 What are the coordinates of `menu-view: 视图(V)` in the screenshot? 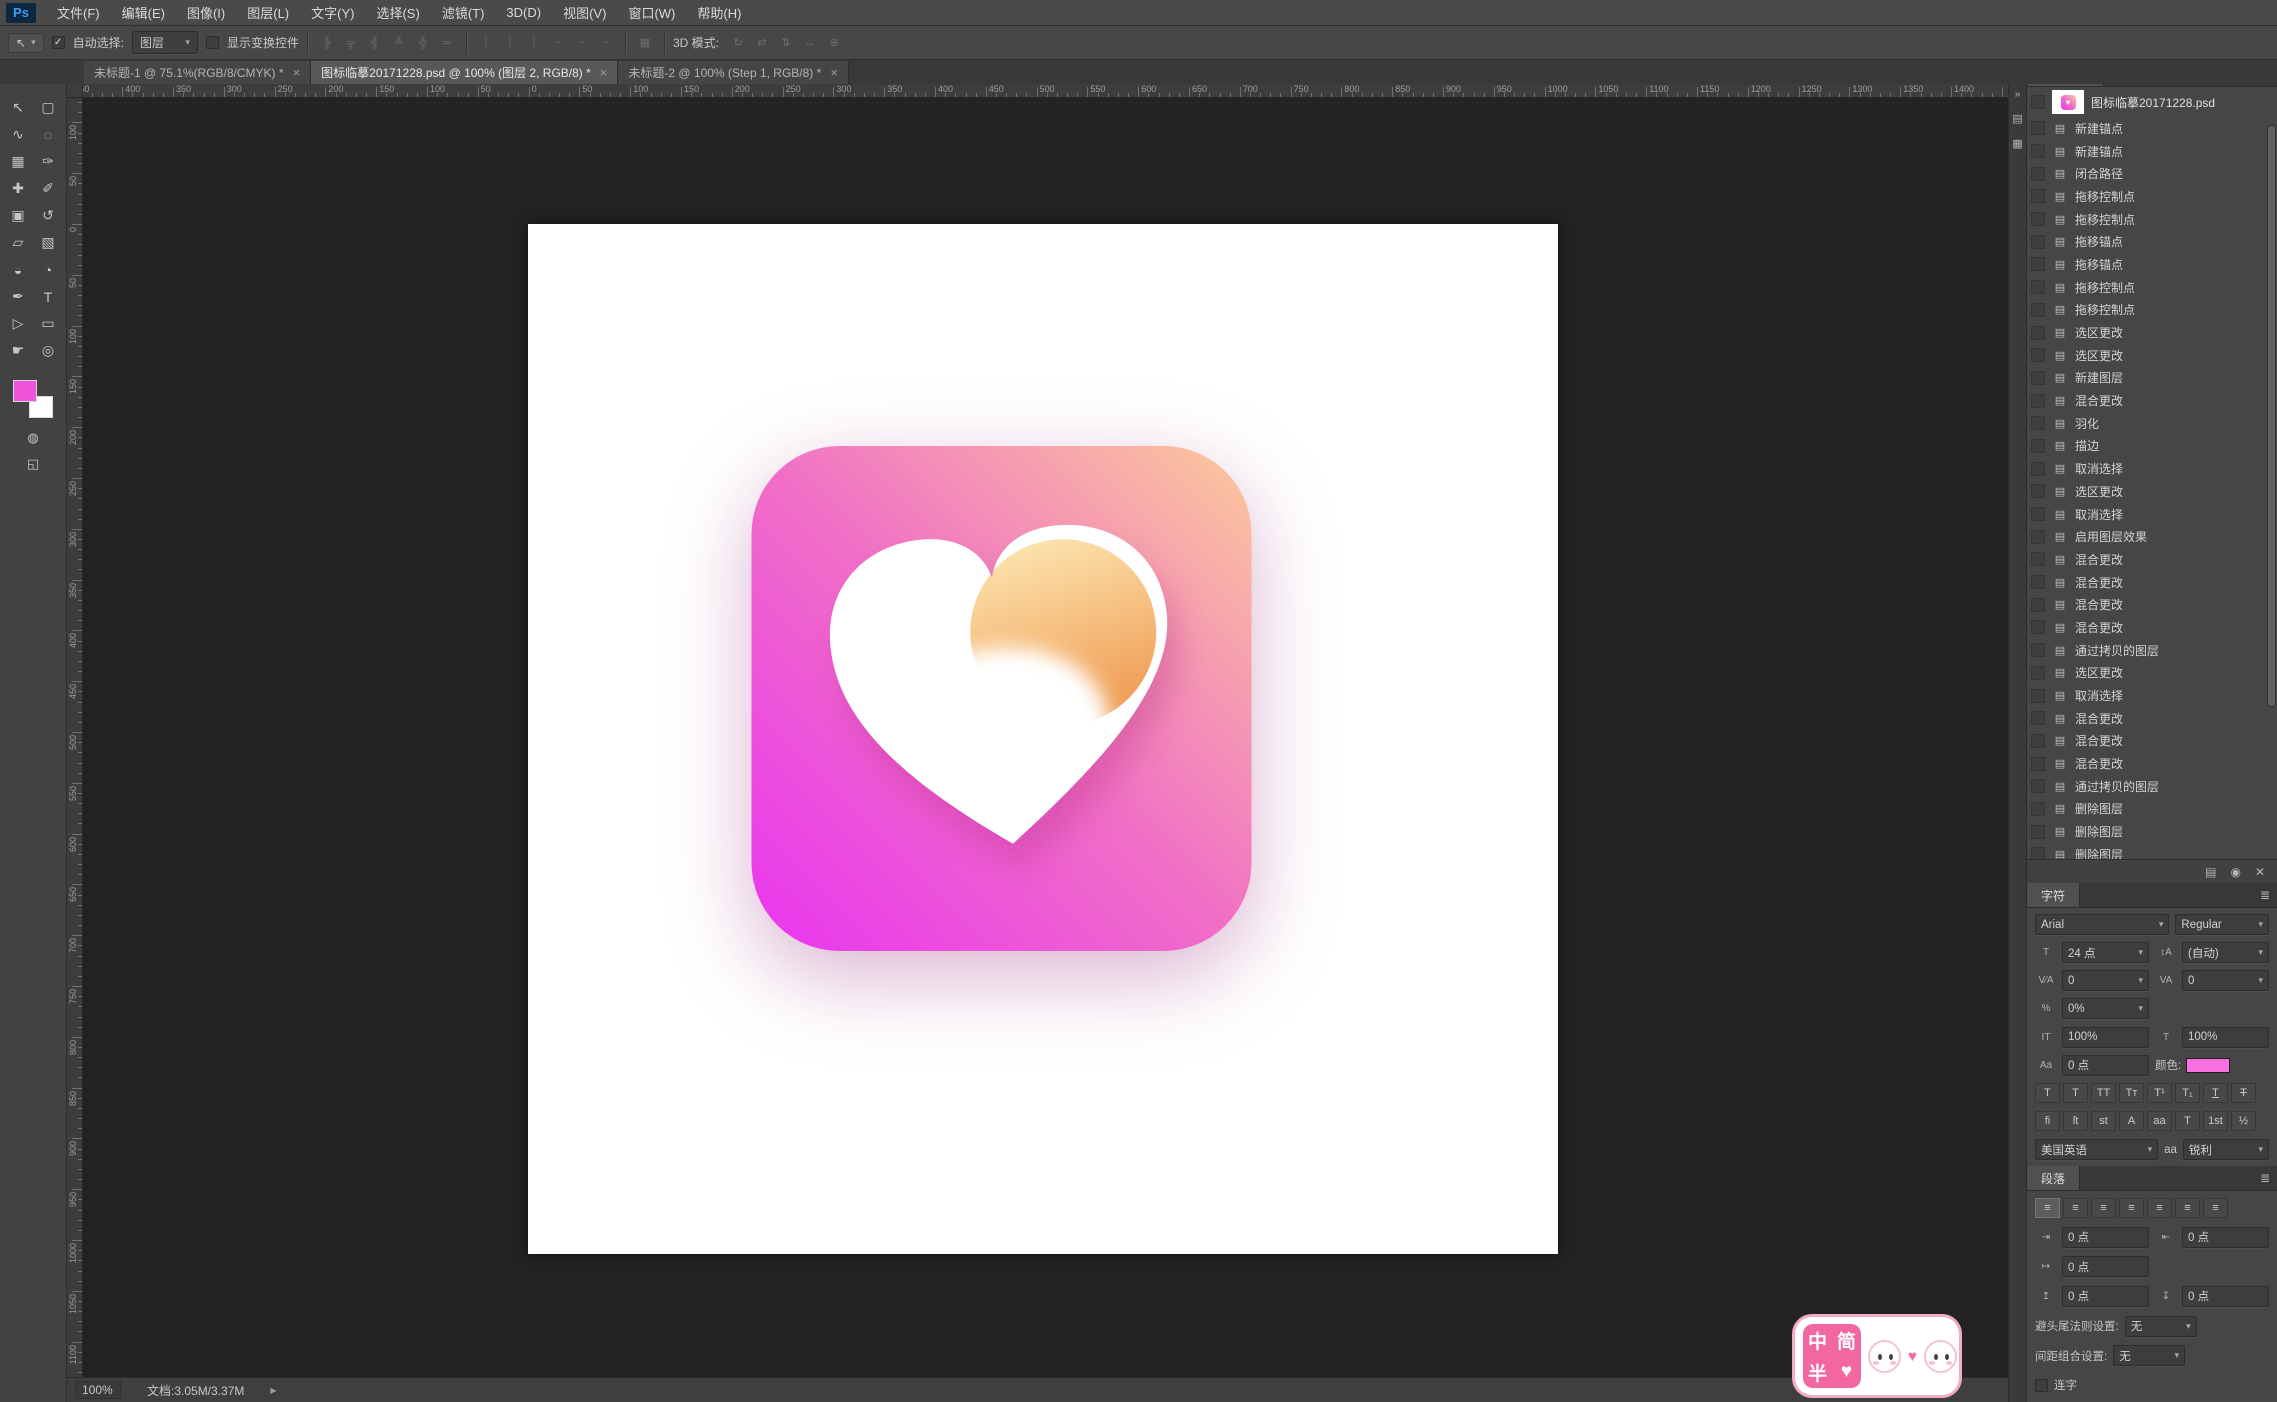 It's located at (584, 12).